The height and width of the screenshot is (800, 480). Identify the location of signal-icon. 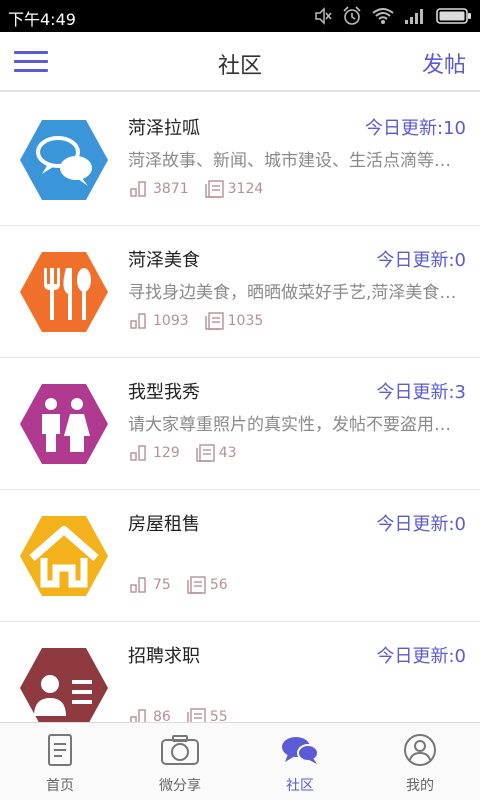
(414, 16).